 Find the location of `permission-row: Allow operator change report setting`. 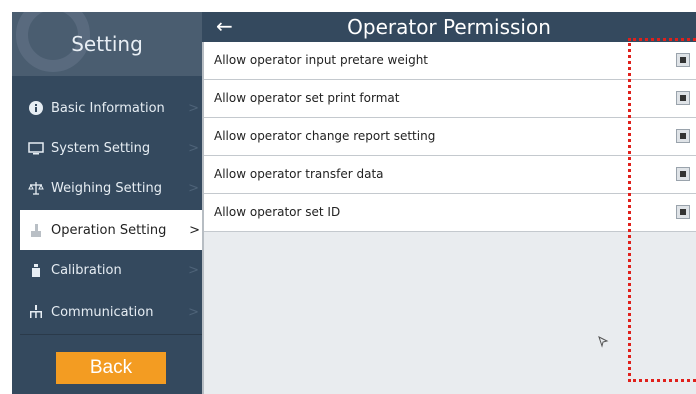

permission-row: Allow operator change report setting is located at coordinates (449, 137).